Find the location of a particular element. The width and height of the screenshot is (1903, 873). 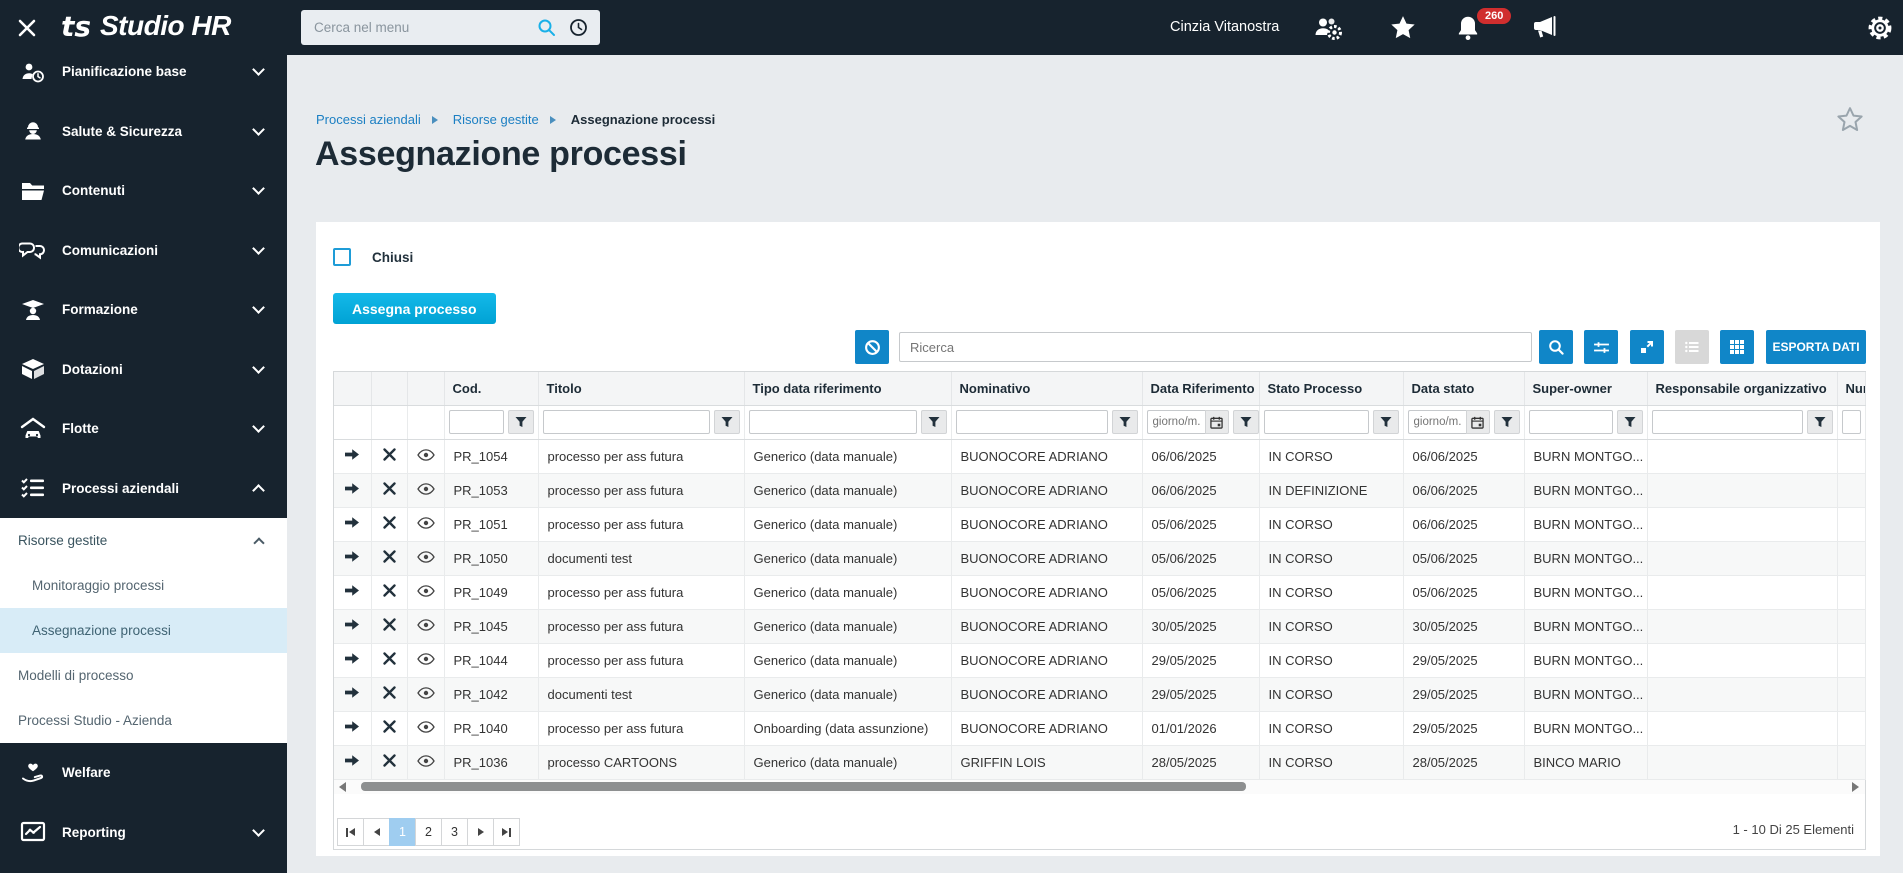

sidebar-item-pianificazione-base: Pianificazione base is located at coordinates (143, 78).